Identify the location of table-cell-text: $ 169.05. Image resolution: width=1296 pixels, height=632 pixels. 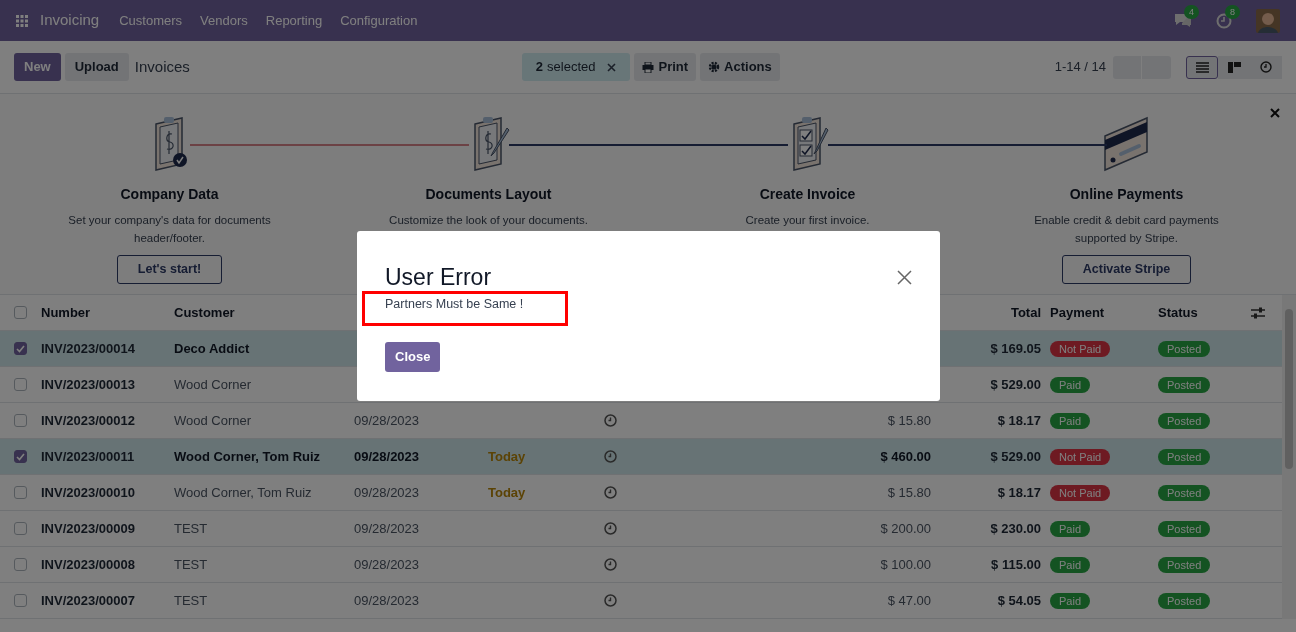
(1015, 348).